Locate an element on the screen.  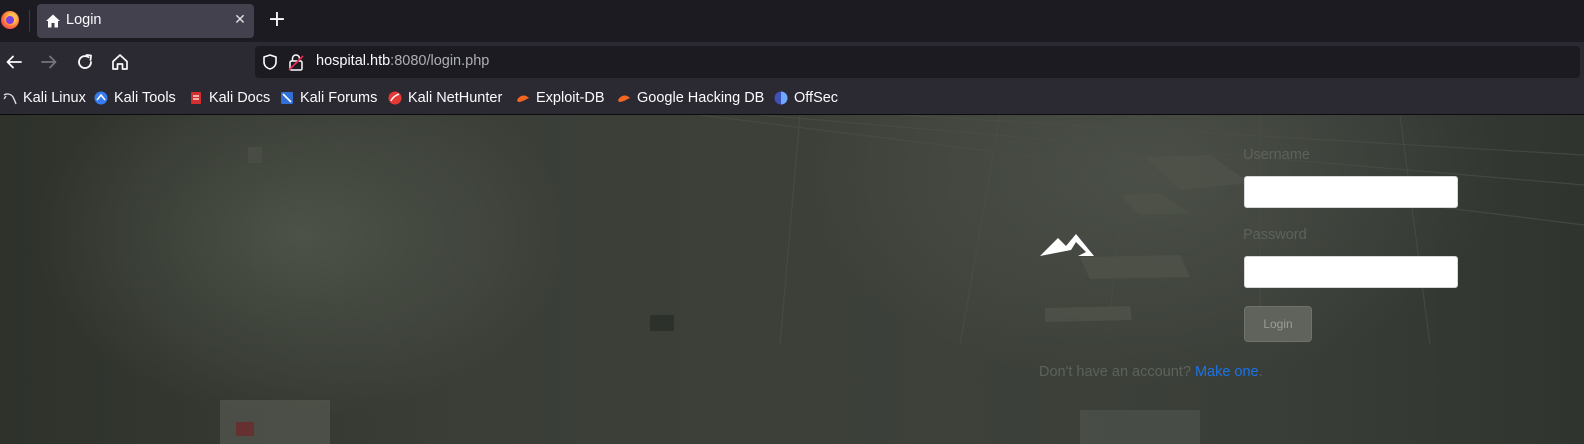
tracking-protection-shield-icon is located at coordinates (270, 62).